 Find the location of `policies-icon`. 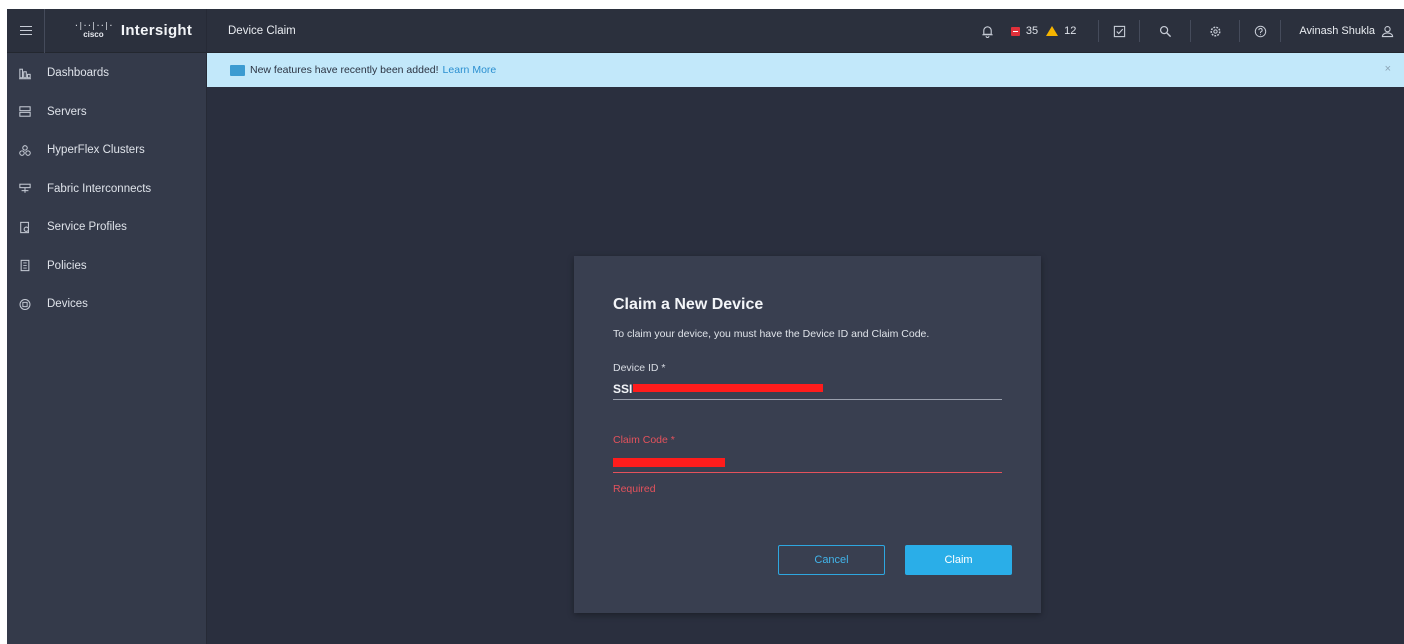

policies-icon is located at coordinates (25, 266).